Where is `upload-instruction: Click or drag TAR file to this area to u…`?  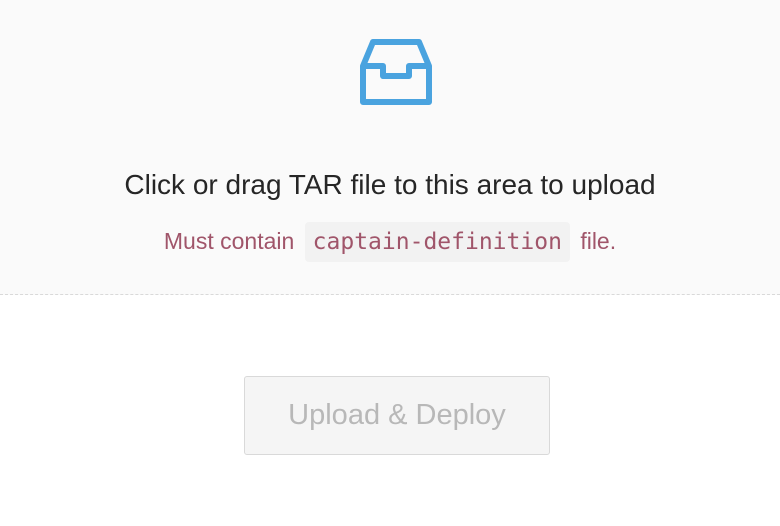
upload-instruction: Click or drag TAR file to this area to u… is located at coordinates (390, 184).